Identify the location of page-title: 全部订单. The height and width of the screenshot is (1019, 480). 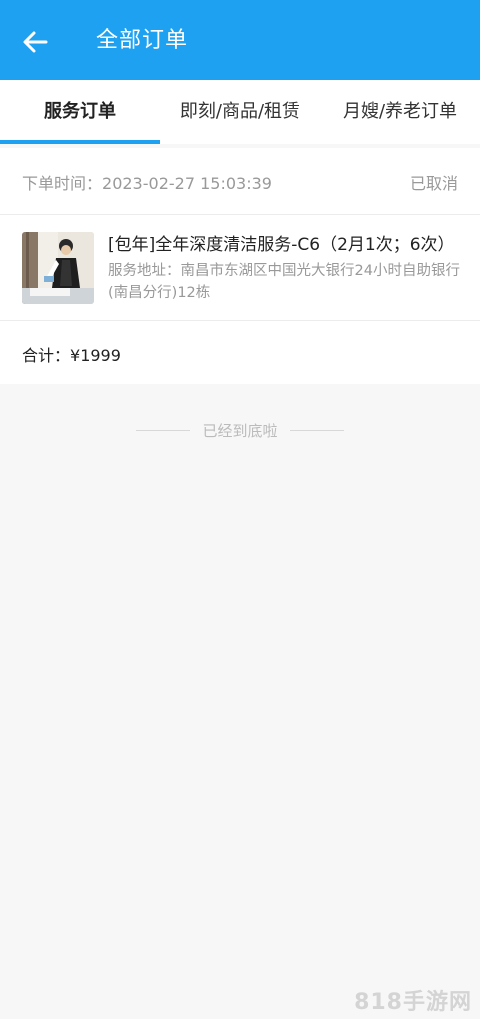
(142, 40).